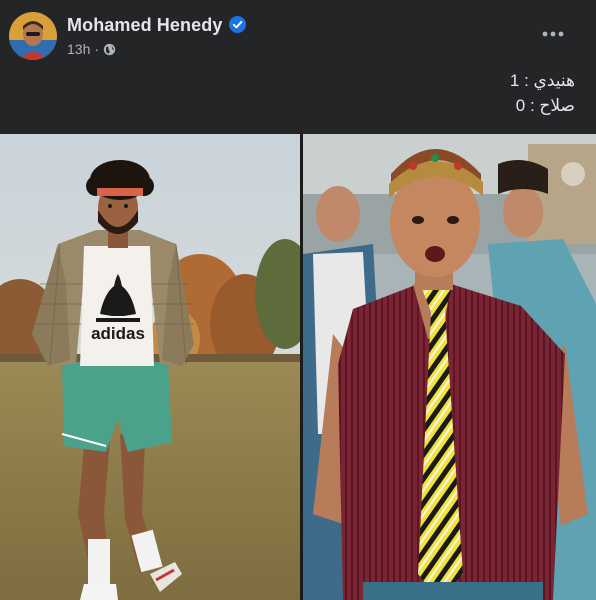 This screenshot has width=596, height=600. Describe the element at coordinates (237, 24) in the screenshot. I see `verified-badge-icon` at that location.